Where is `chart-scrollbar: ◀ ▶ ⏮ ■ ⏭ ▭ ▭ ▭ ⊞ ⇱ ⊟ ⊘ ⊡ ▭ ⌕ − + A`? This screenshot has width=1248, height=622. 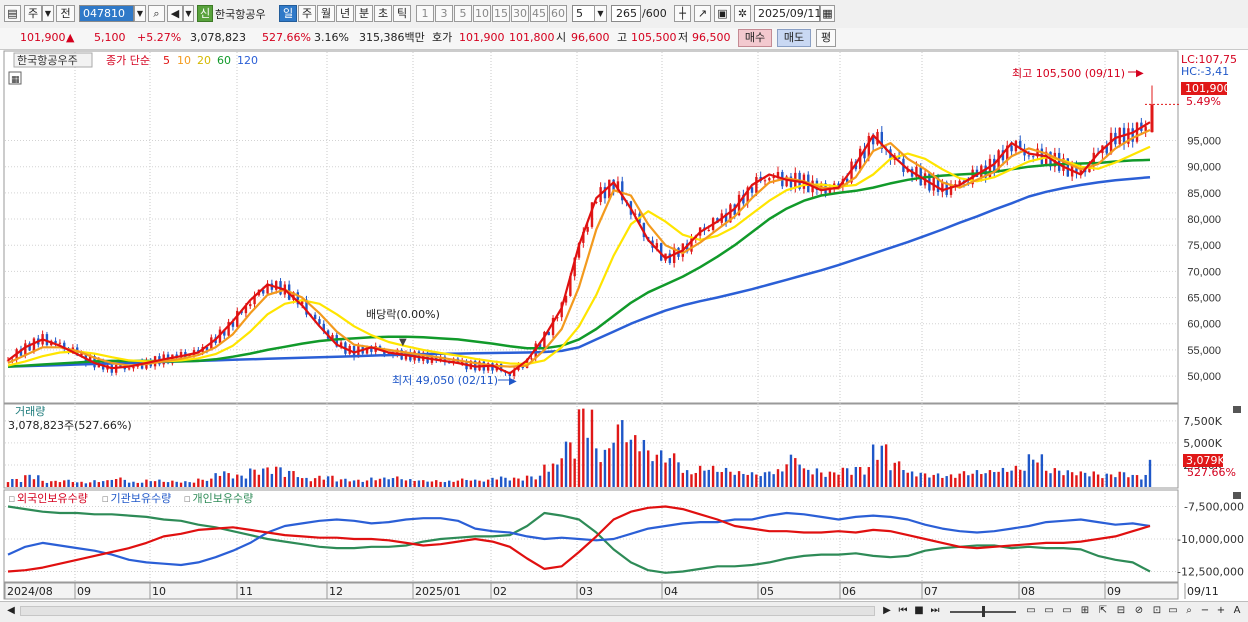 chart-scrollbar: ◀ ▶ ⏮ ■ ⏭ ▭ ▭ ▭ ⊞ ⇱ ⊟ ⊘ ⊡ ▭ ⌕ − + A is located at coordinates (624, 611).